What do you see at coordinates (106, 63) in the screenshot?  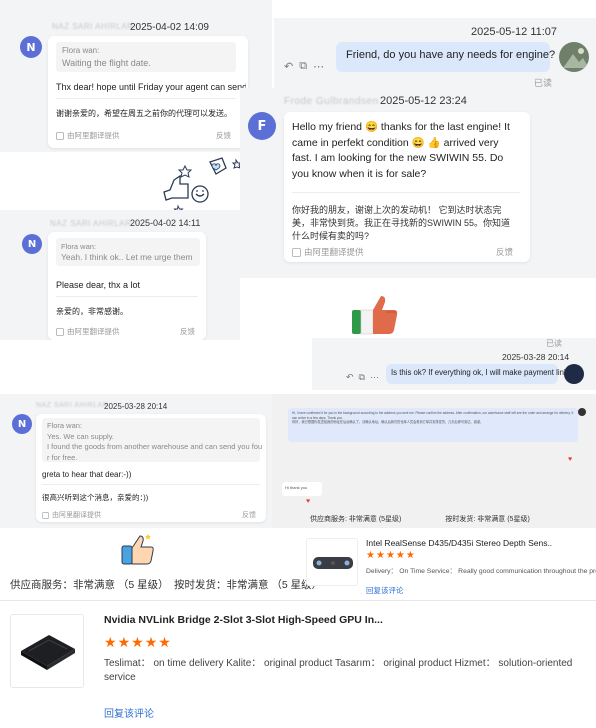 I see `quote-text: Waiting the flight date.` at bounding box center [106, 63].